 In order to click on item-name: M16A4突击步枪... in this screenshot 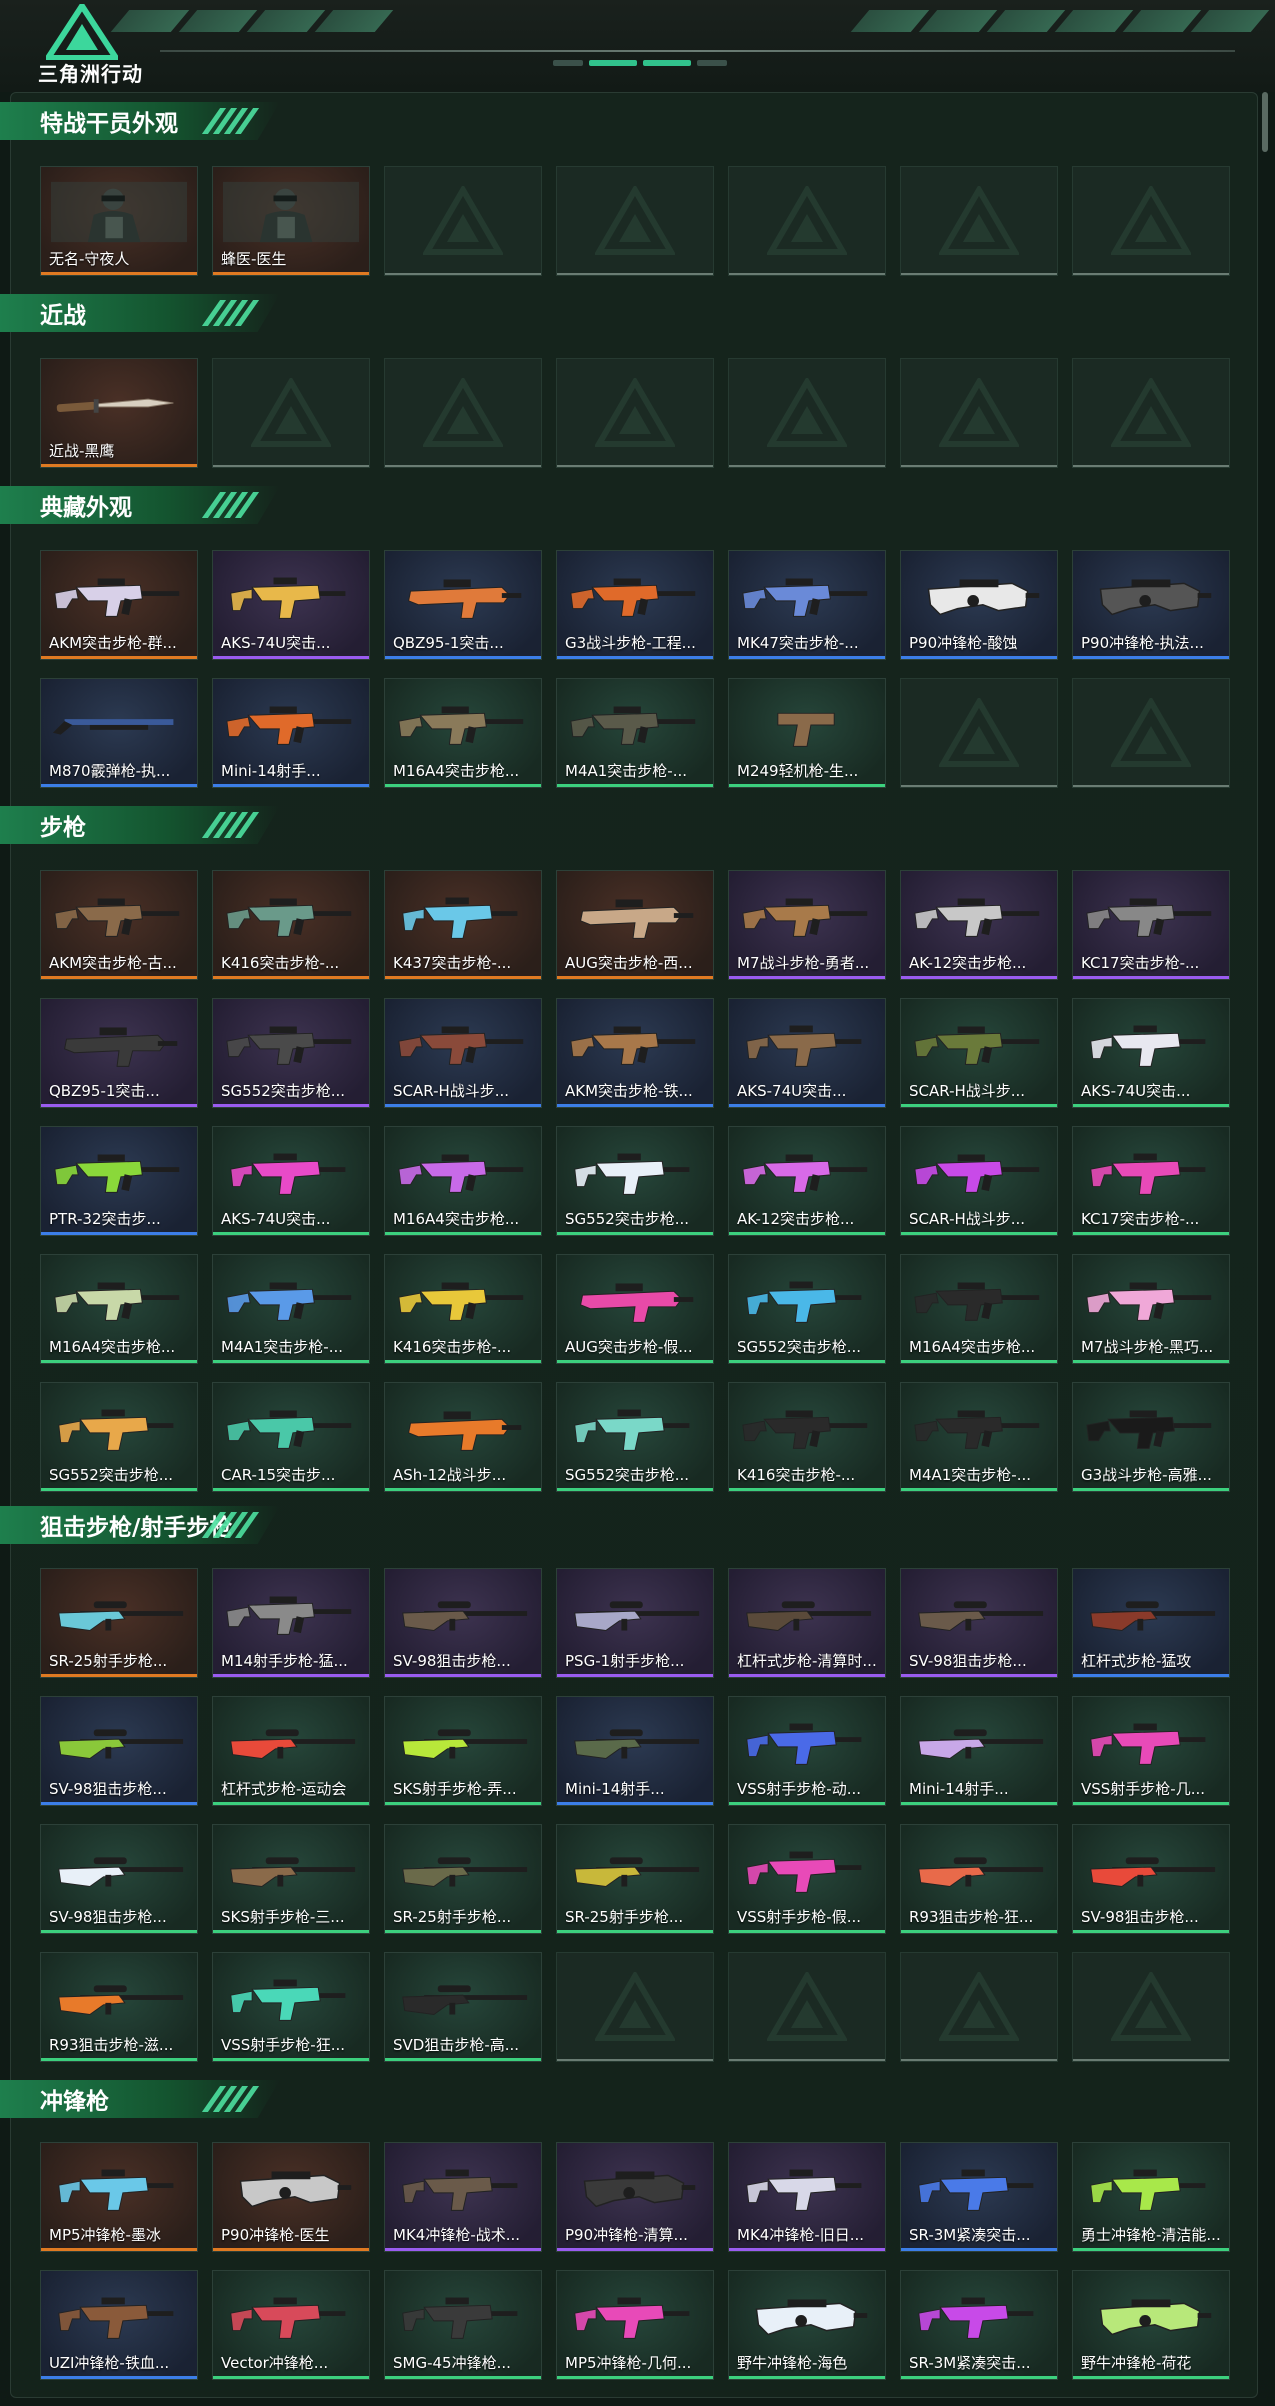, I will do `click(112, 1347)`.